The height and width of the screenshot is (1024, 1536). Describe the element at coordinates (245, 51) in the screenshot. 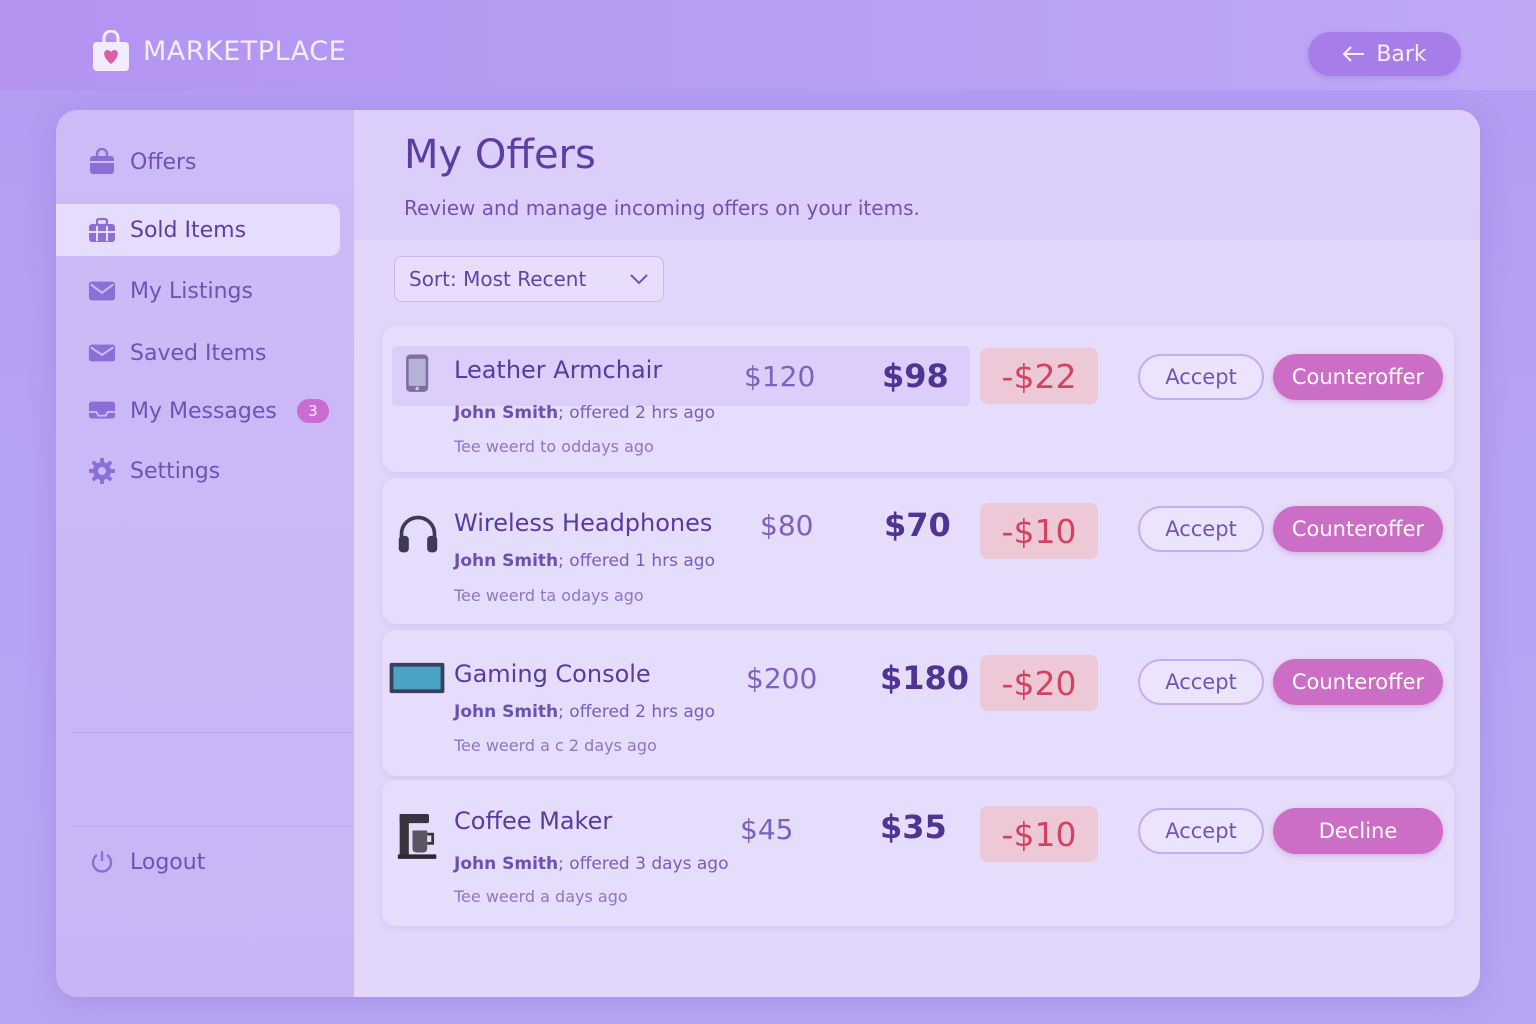

I see `app-title: MARKETPLACE` at that location.